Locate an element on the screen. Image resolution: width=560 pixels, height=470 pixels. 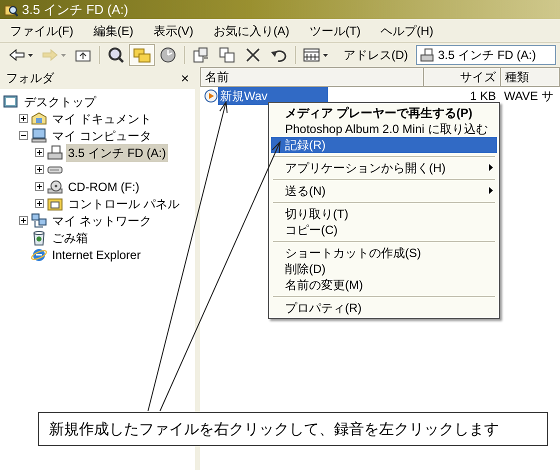
menu-item: Photoshop Album 2.0 Mini に取り込む is located at coordinates (384, 129).